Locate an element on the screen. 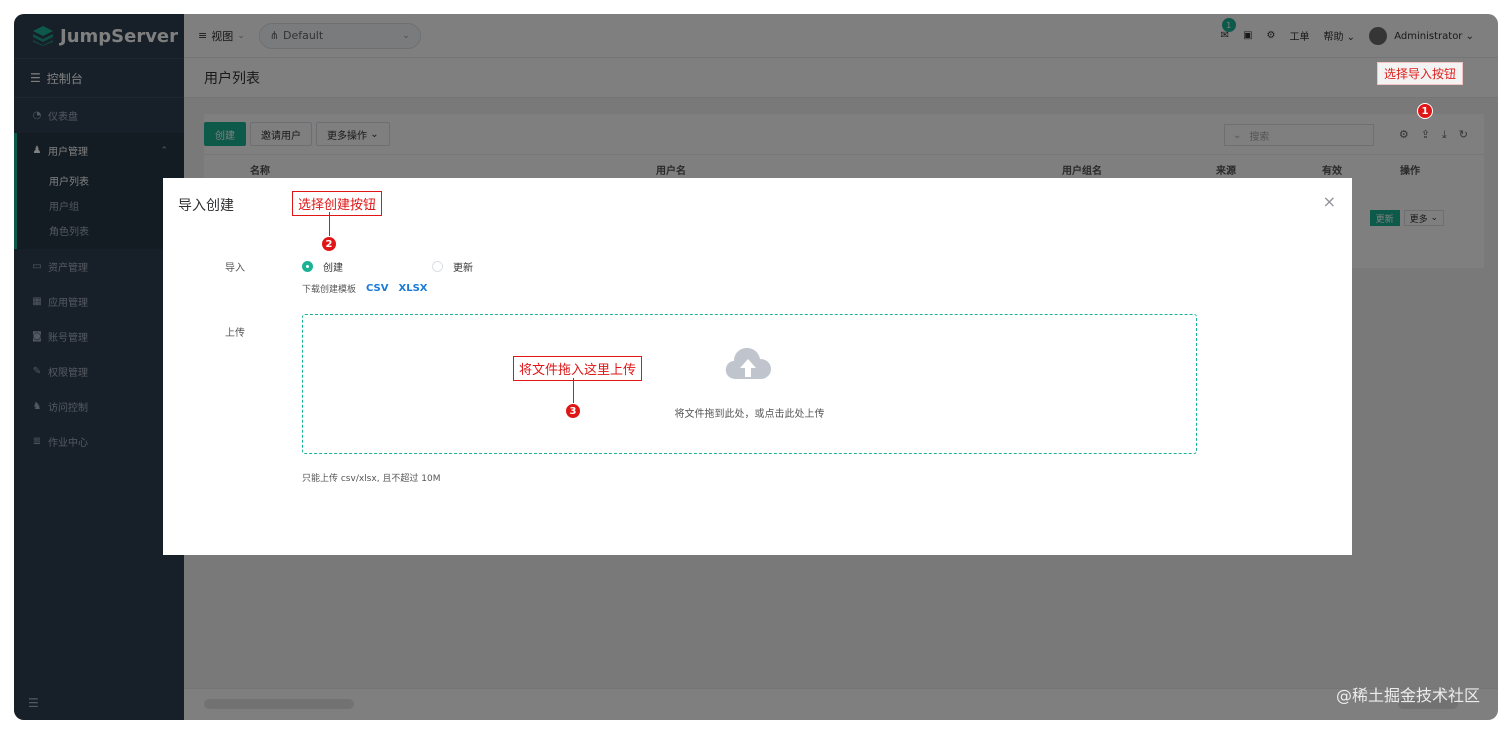  annotation-step-2-badge: 2 is located at coordinates (329, 244).